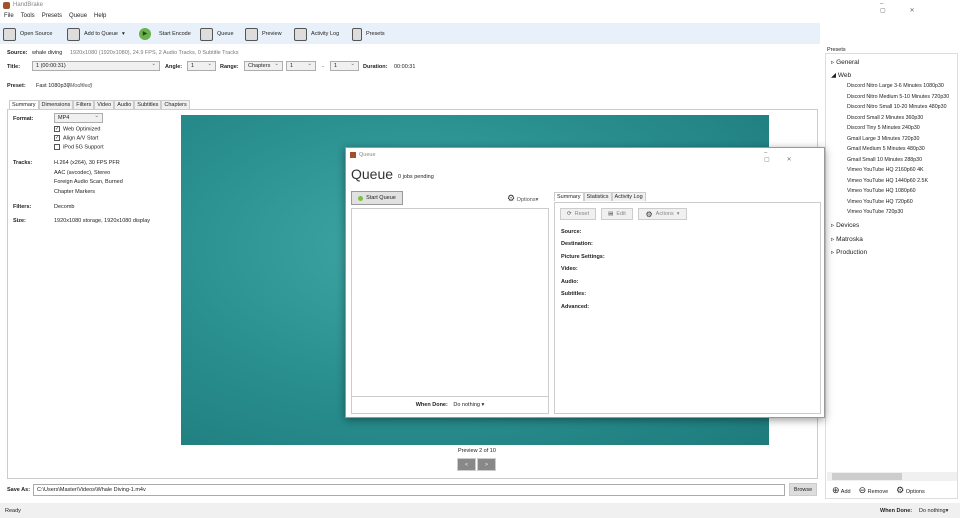 The image size is (960, 518). What do you see at coordinates (368, 34) in the screenshot?
I see `presets-button: Presets` at bounding box center [368, 34].